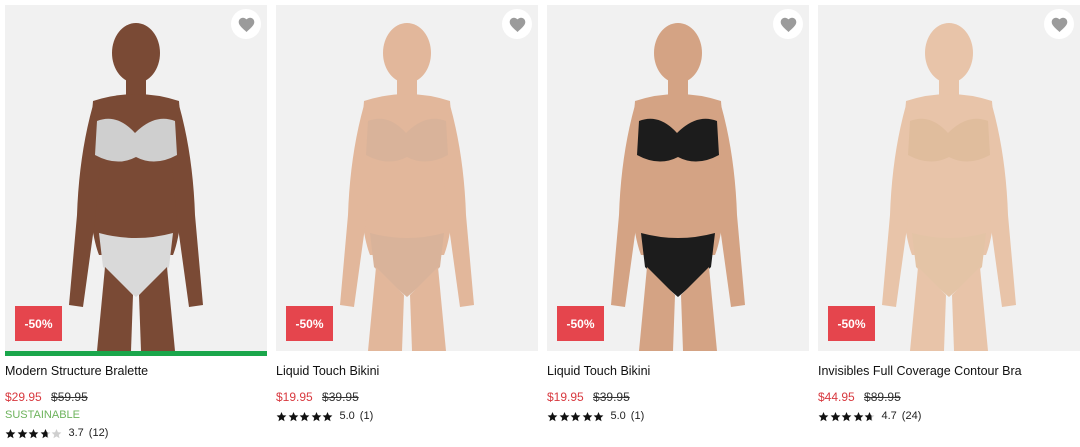 The image size is (1080, 447). Describe the element at coordinates (949, 416) in the screenshot. I see `rating-row: 4.7 (24)` at that location.